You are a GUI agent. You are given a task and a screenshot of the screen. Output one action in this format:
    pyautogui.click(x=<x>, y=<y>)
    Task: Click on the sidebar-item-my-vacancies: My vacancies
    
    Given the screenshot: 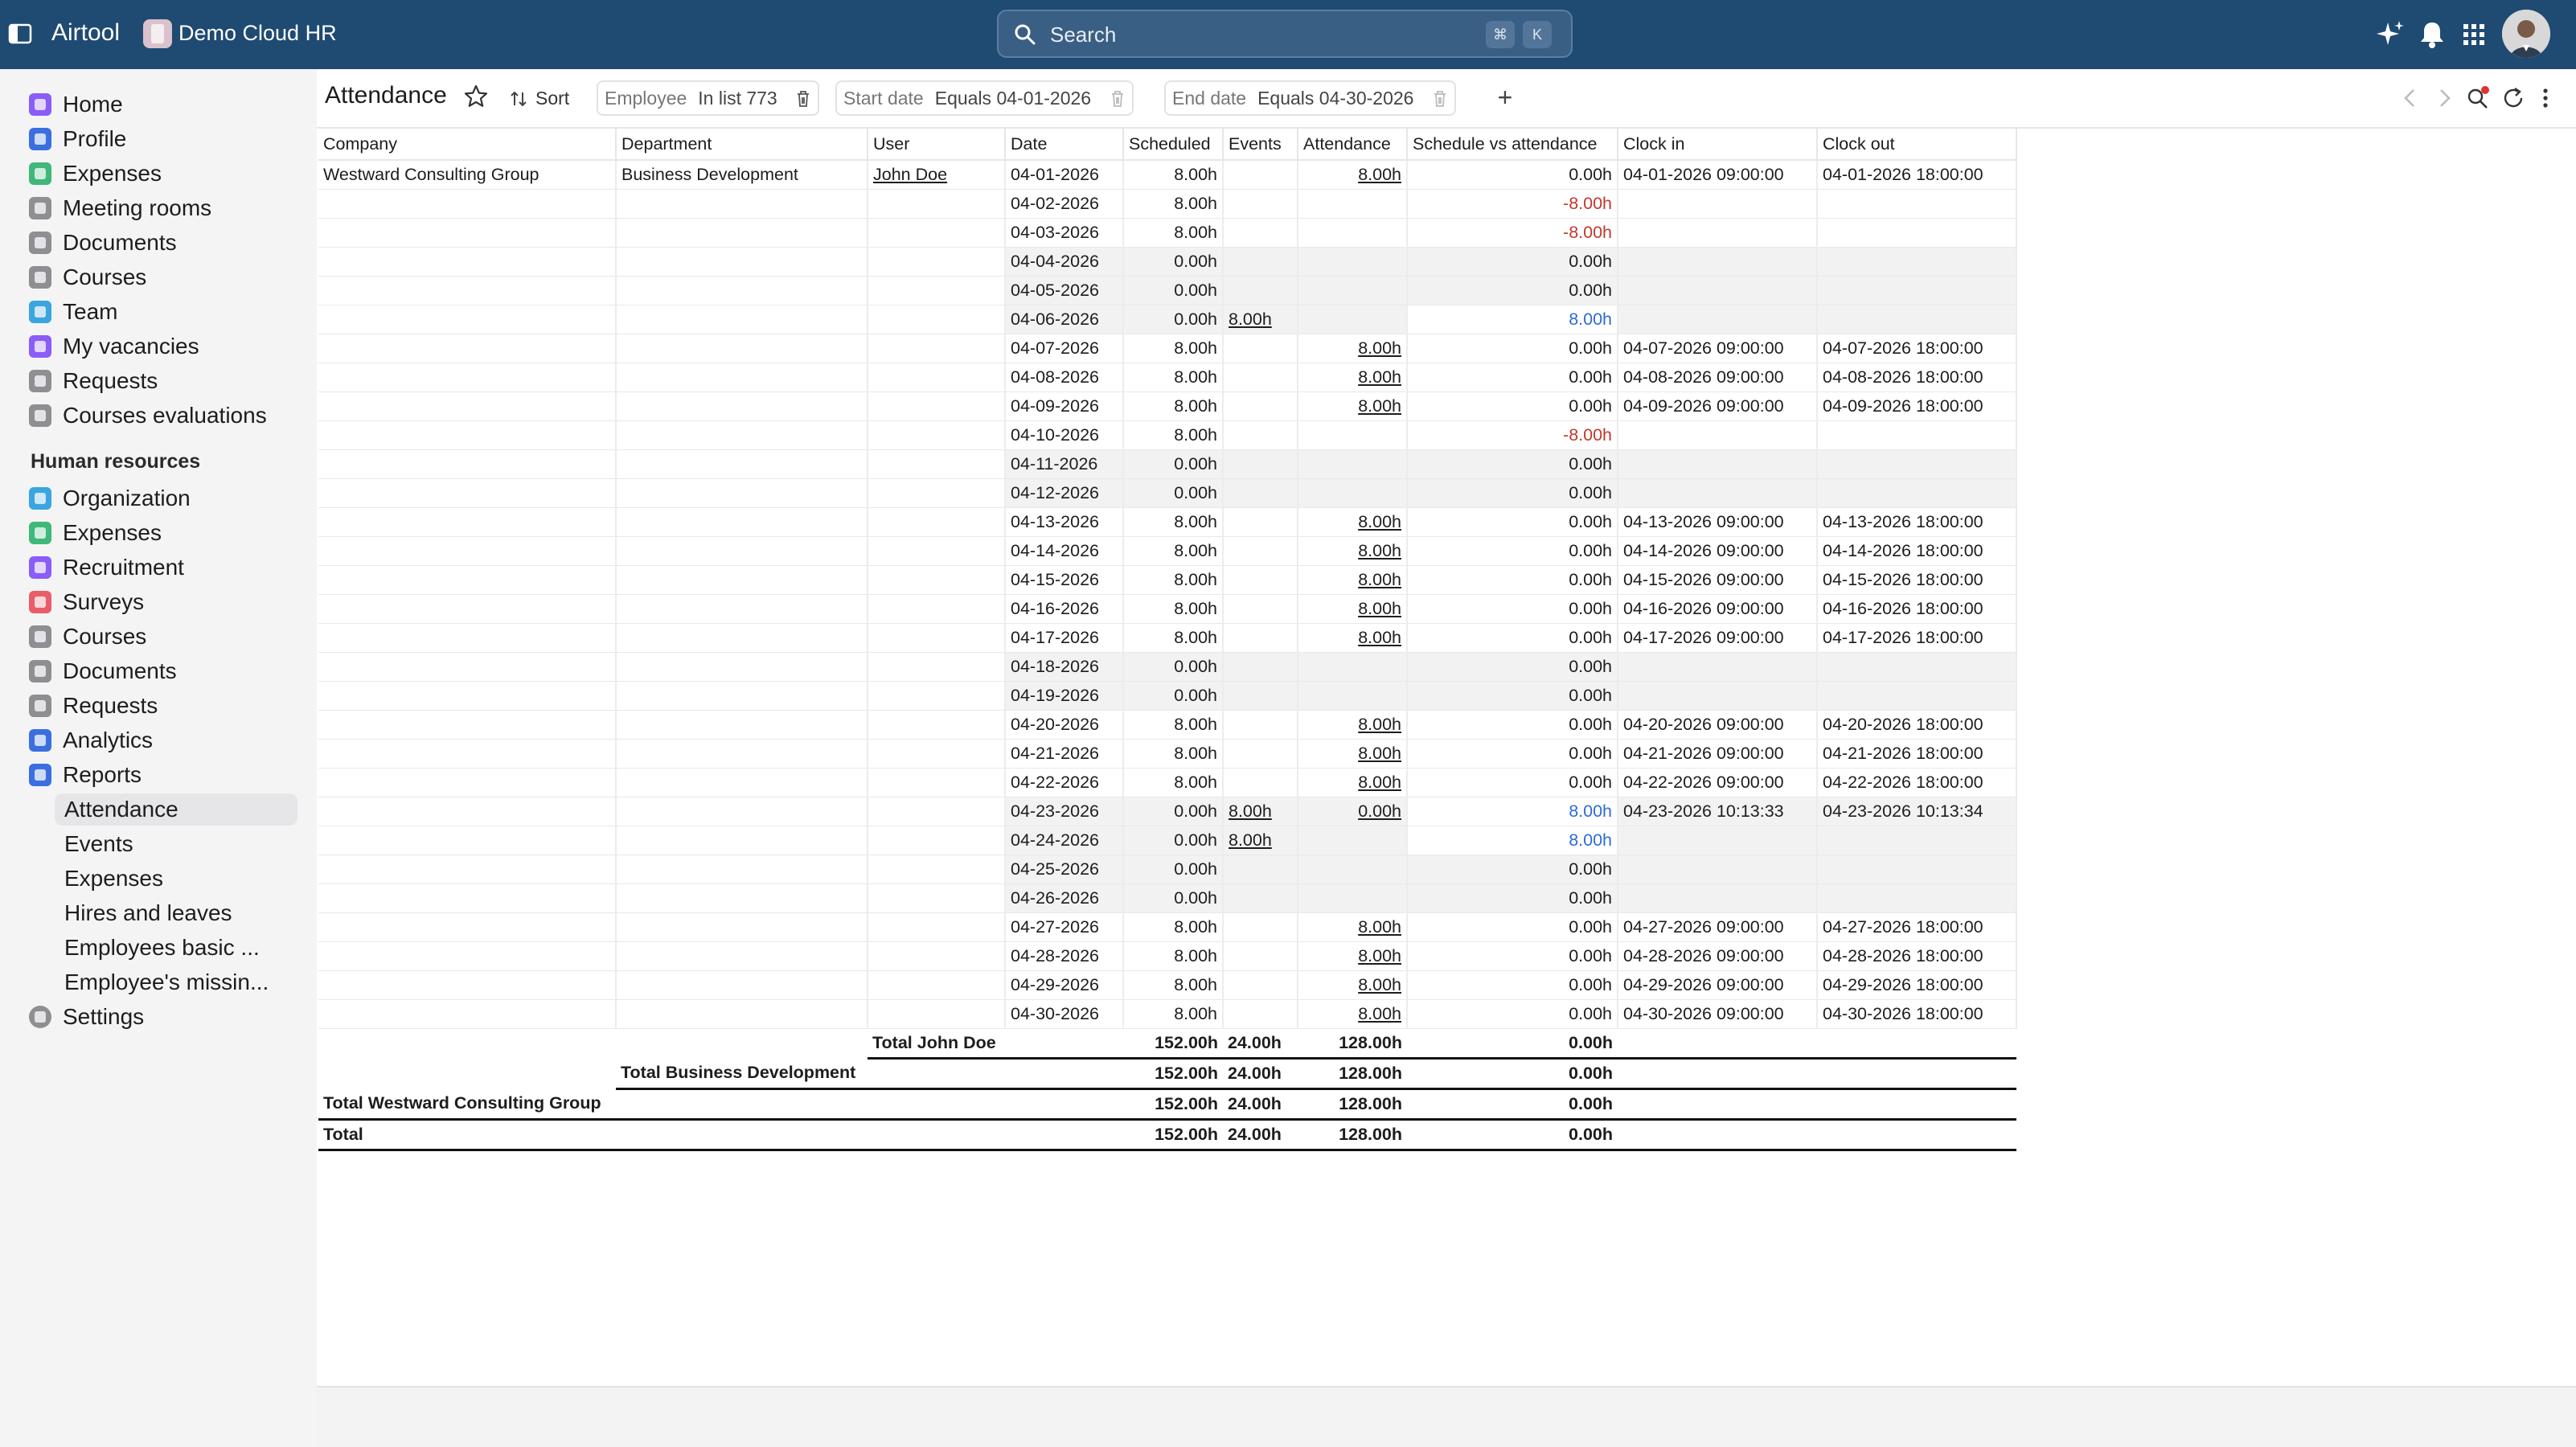 What is the action you would take?
    pyautogui.click(x=165, y=346)
    